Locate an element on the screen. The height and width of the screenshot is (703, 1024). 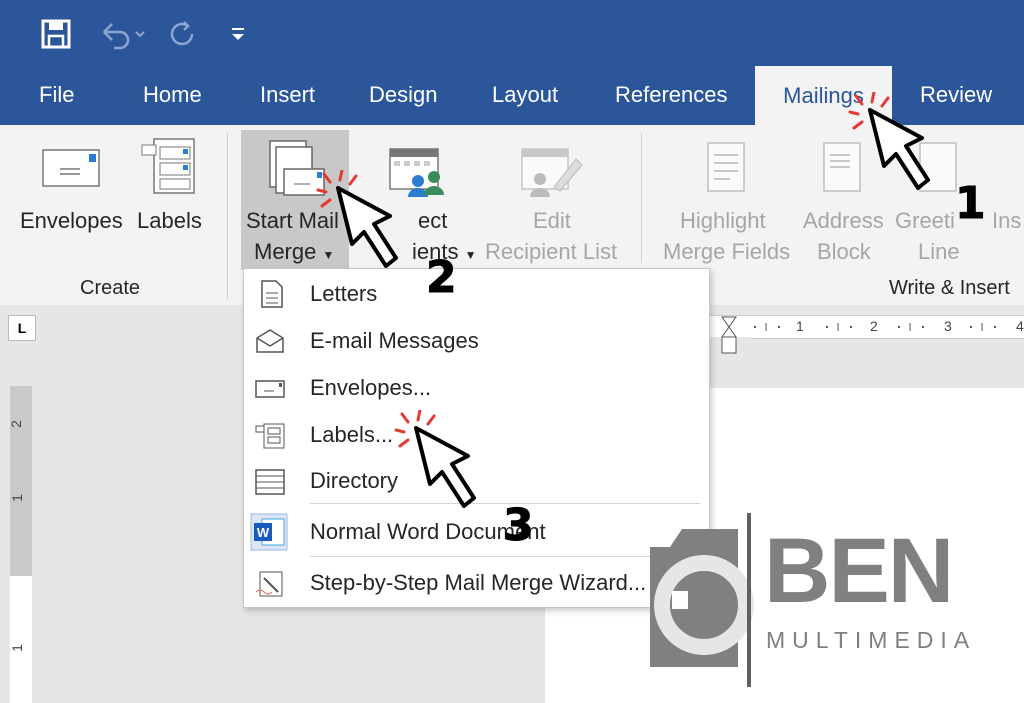
horizontal-ruler: 1 2 3 4 is located at coordinates (865, 327).